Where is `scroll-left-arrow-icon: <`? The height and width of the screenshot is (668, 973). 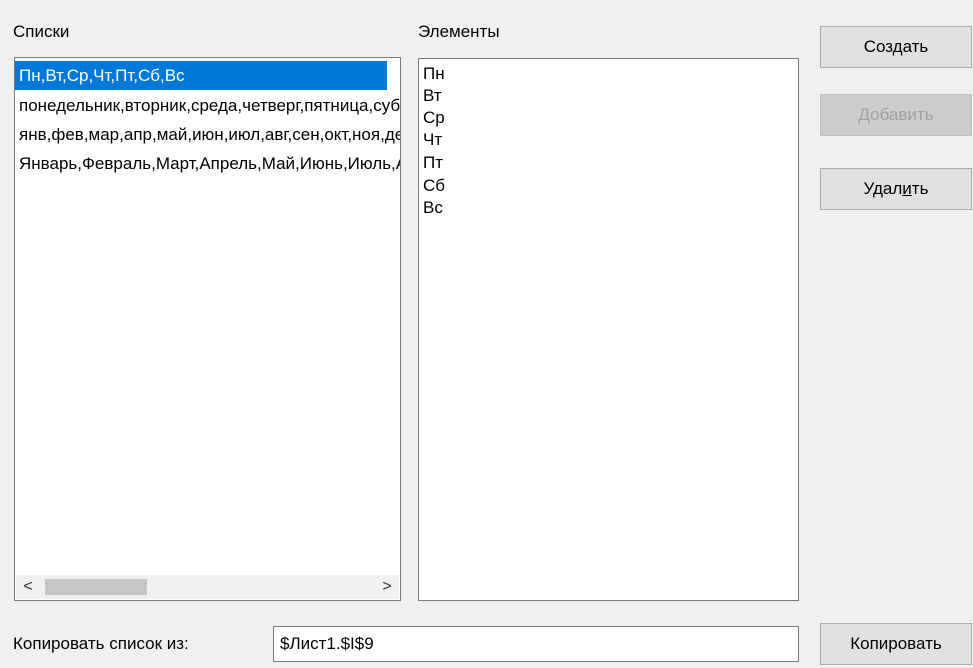
scroll-left-arrow-icon: < is located at coordinates (28, 587).